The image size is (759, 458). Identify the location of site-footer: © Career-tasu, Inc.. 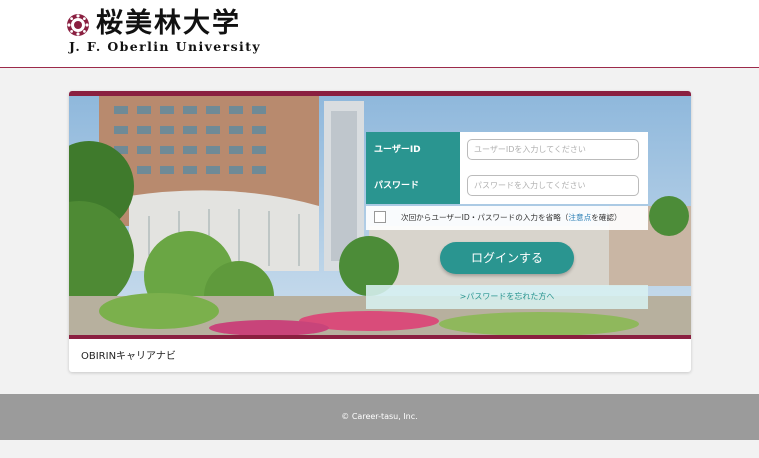
(379, 417).